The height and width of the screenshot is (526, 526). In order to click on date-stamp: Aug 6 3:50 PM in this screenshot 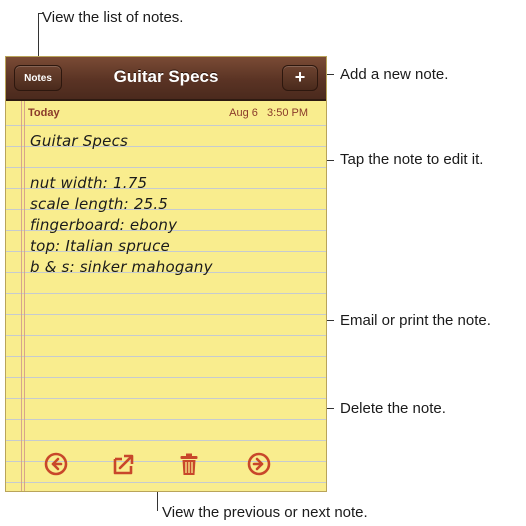, I will do `click(268, 113)`.